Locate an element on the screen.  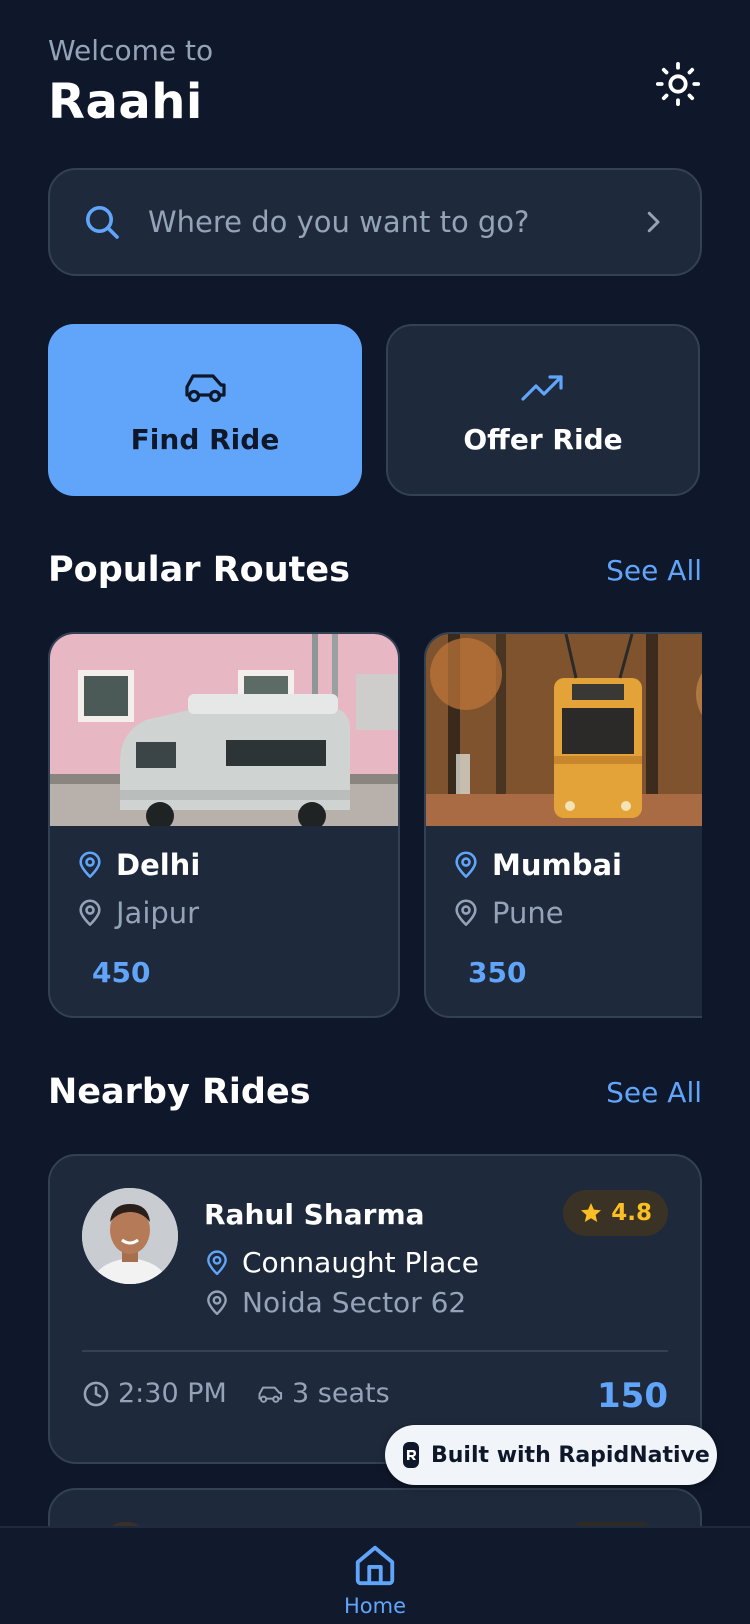
find-ride-button: Find Ride is located at coordinates (205, 410).